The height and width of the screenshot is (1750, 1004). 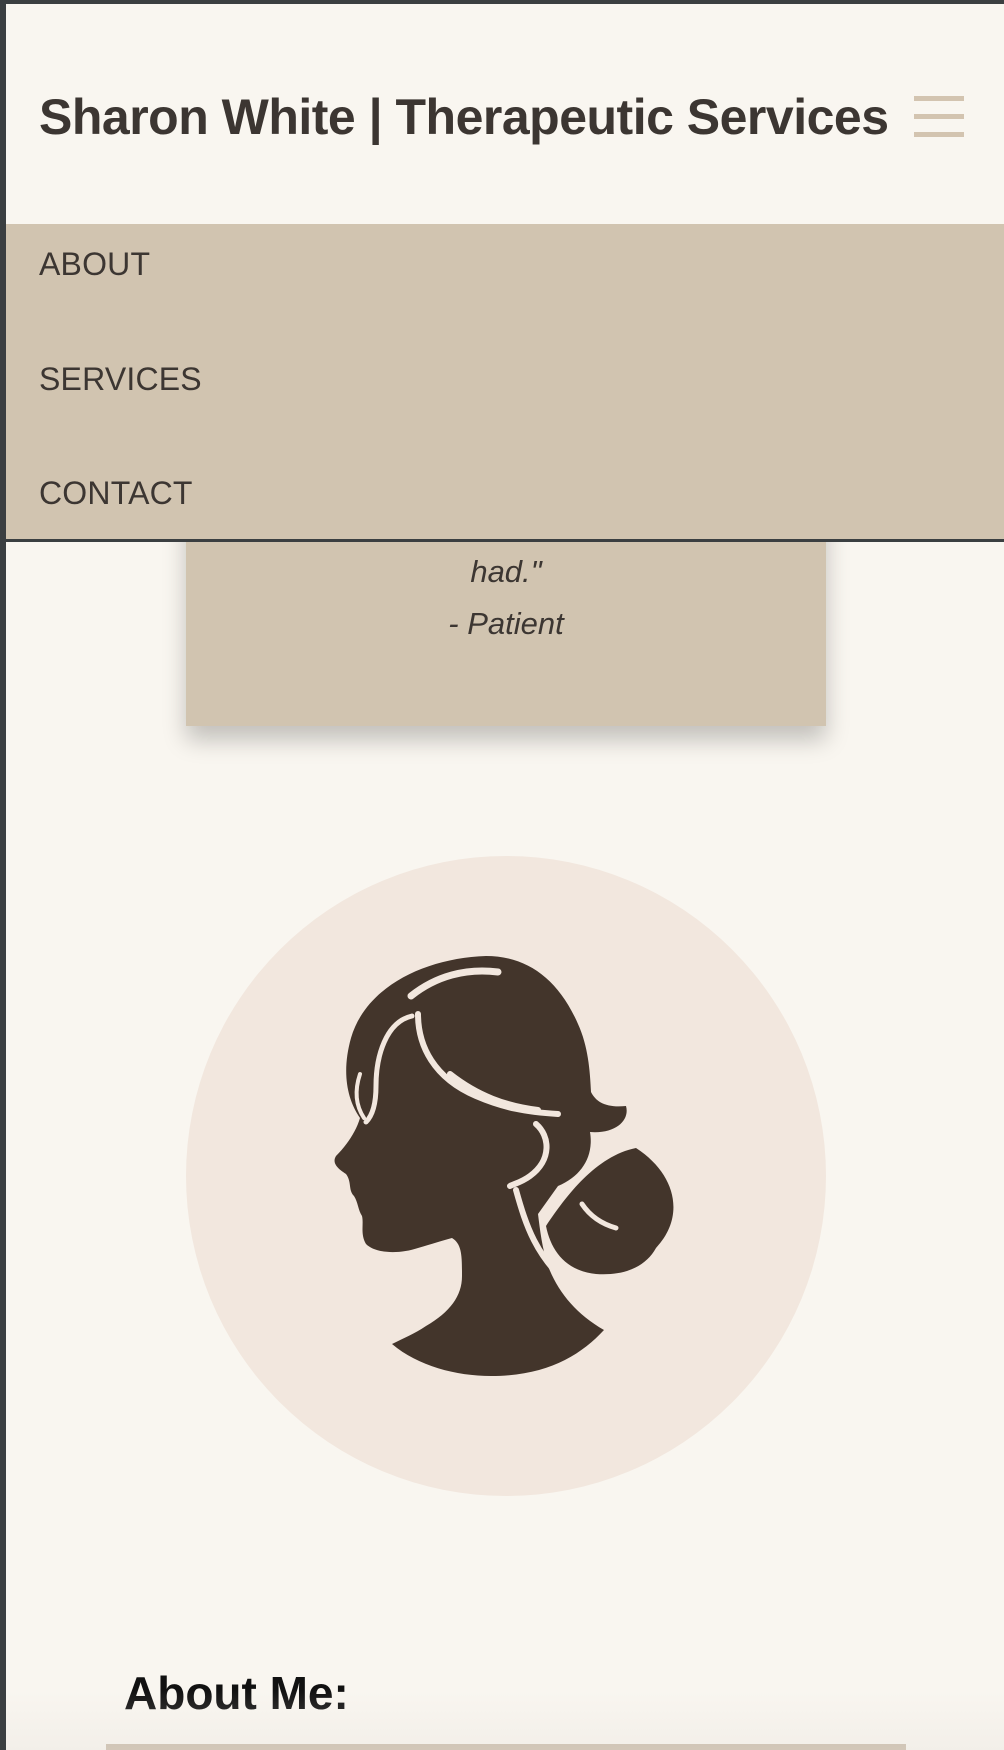 What do you see at coordinates (120, 379) in the screenshot?
I see `nav-item-services: SERVICES` at bounding box center [120, 379].